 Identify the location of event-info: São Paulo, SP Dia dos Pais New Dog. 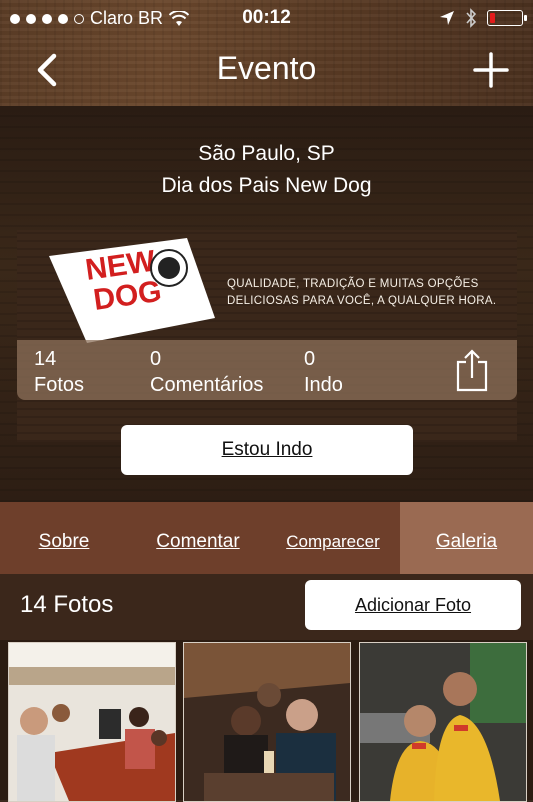
(266, 170).